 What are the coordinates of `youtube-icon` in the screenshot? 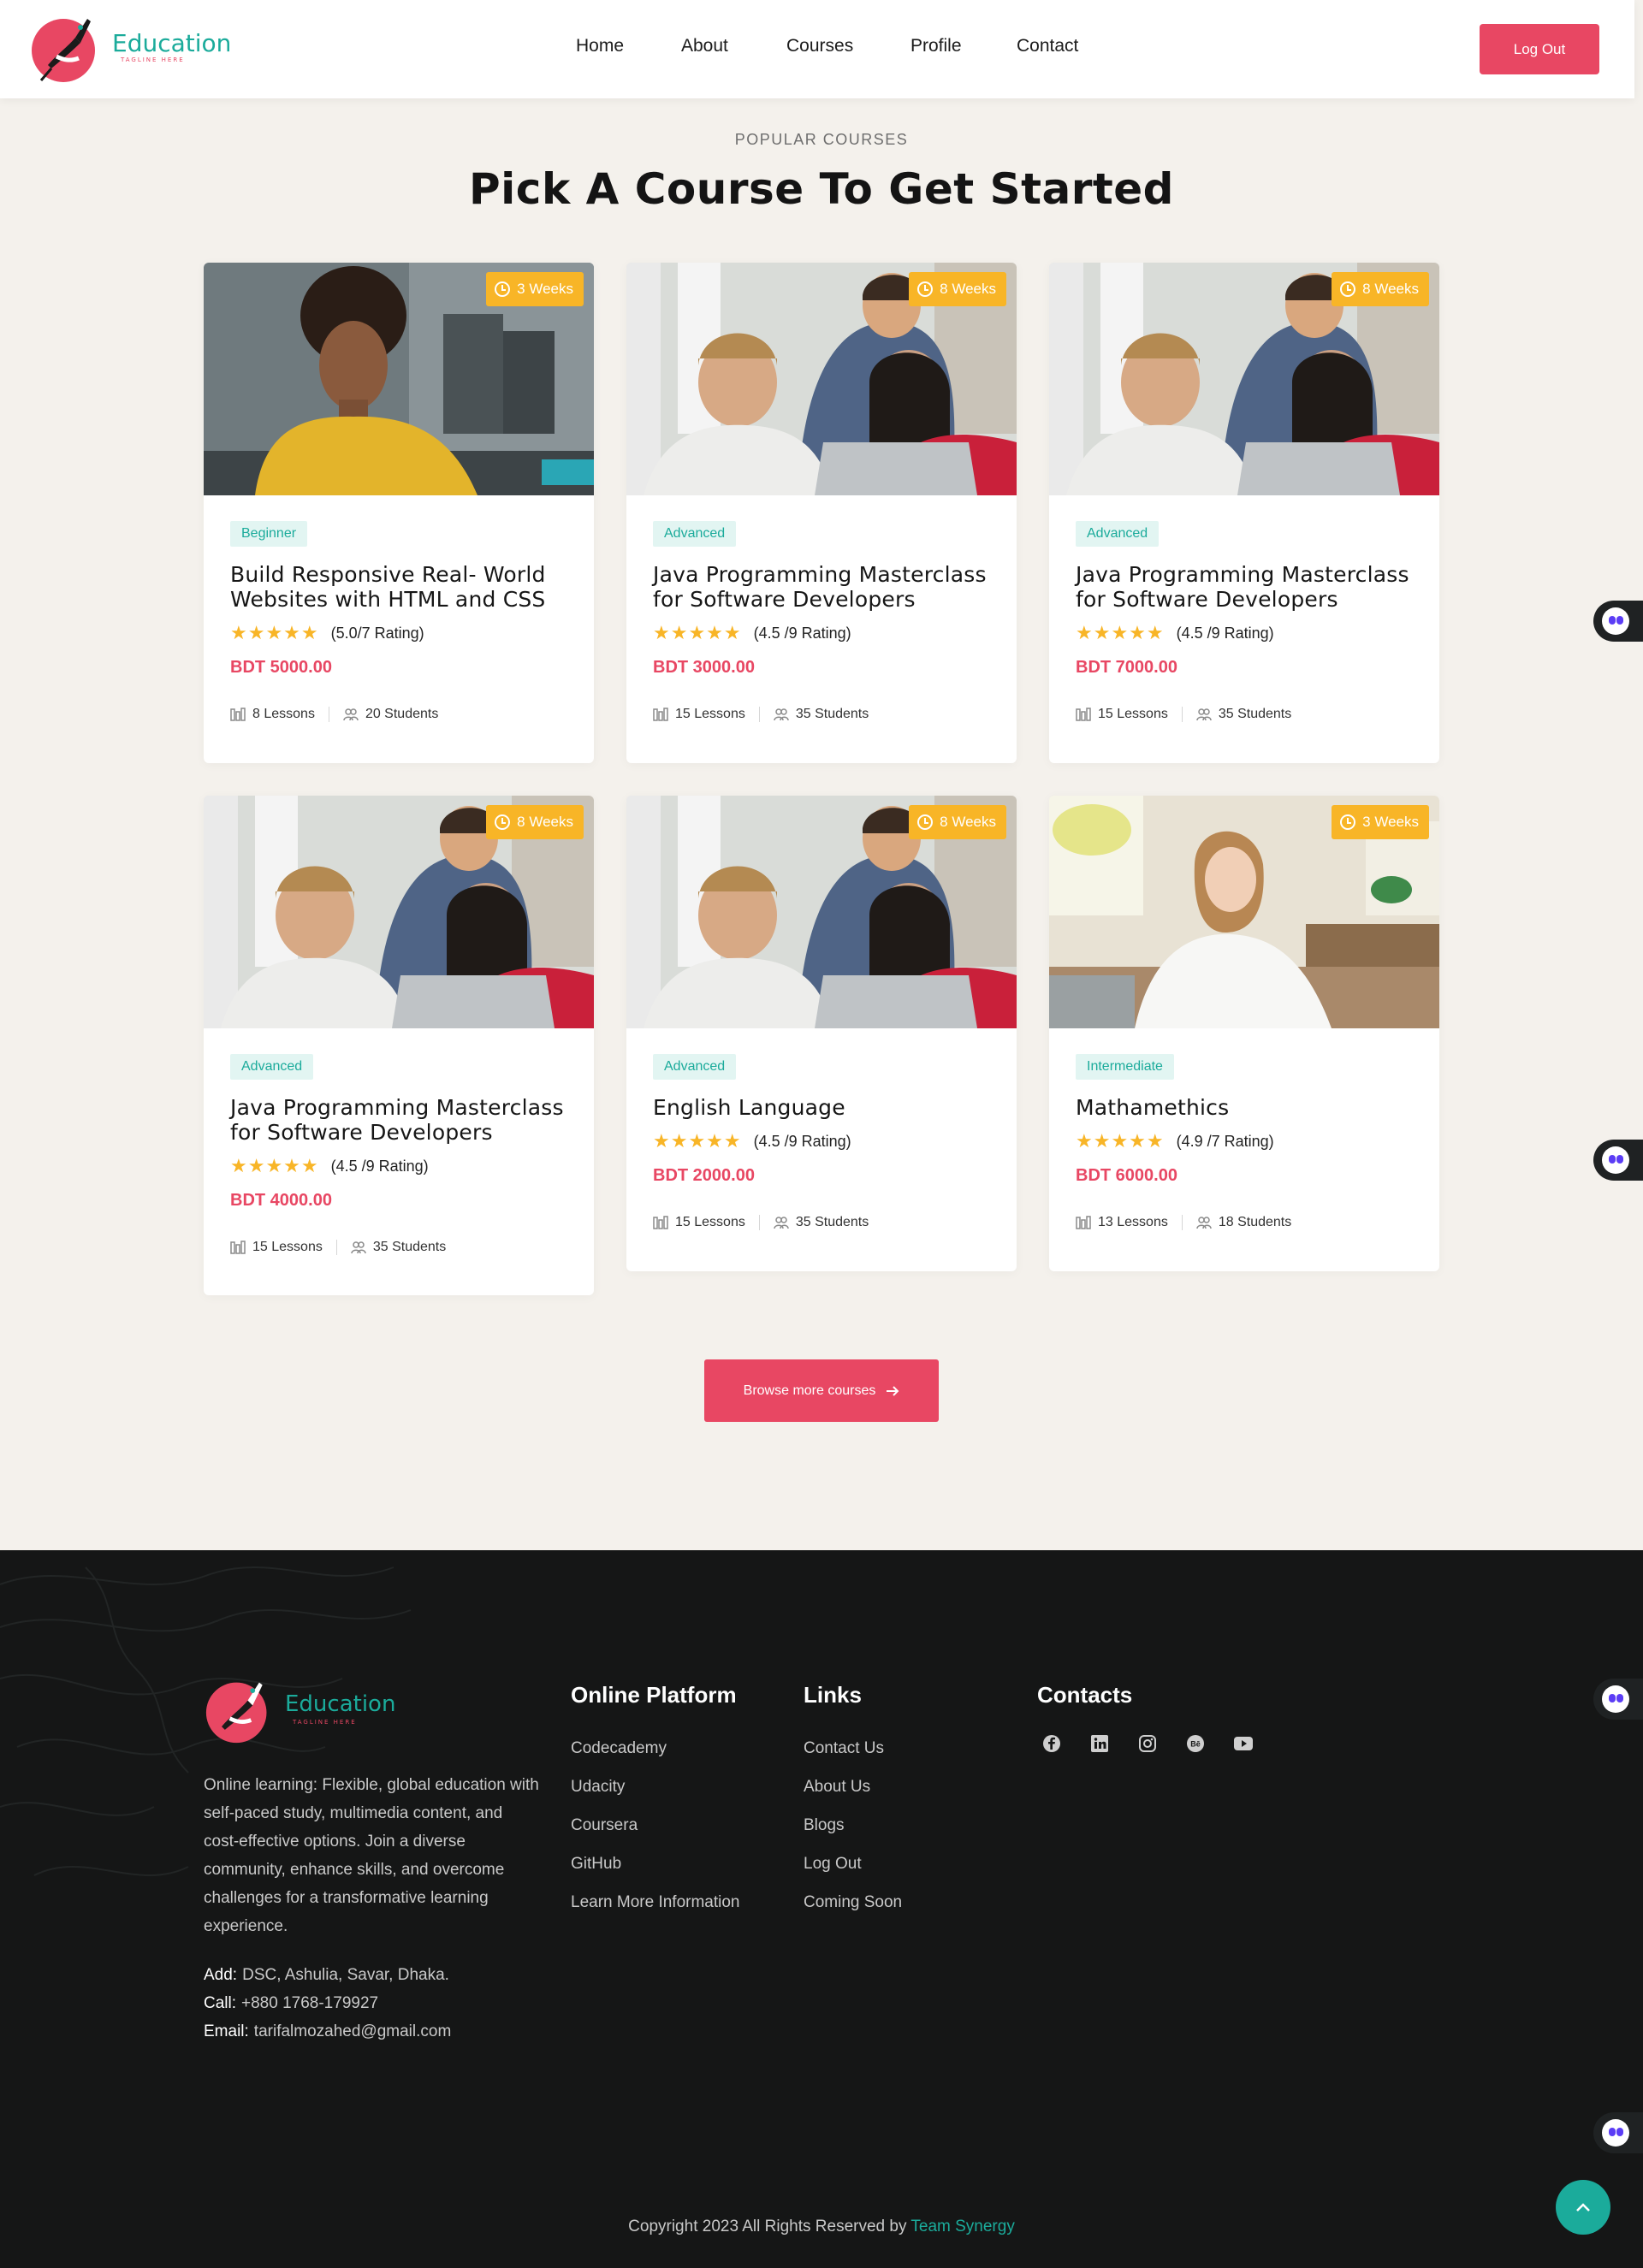 It's located at (1243, 1743).